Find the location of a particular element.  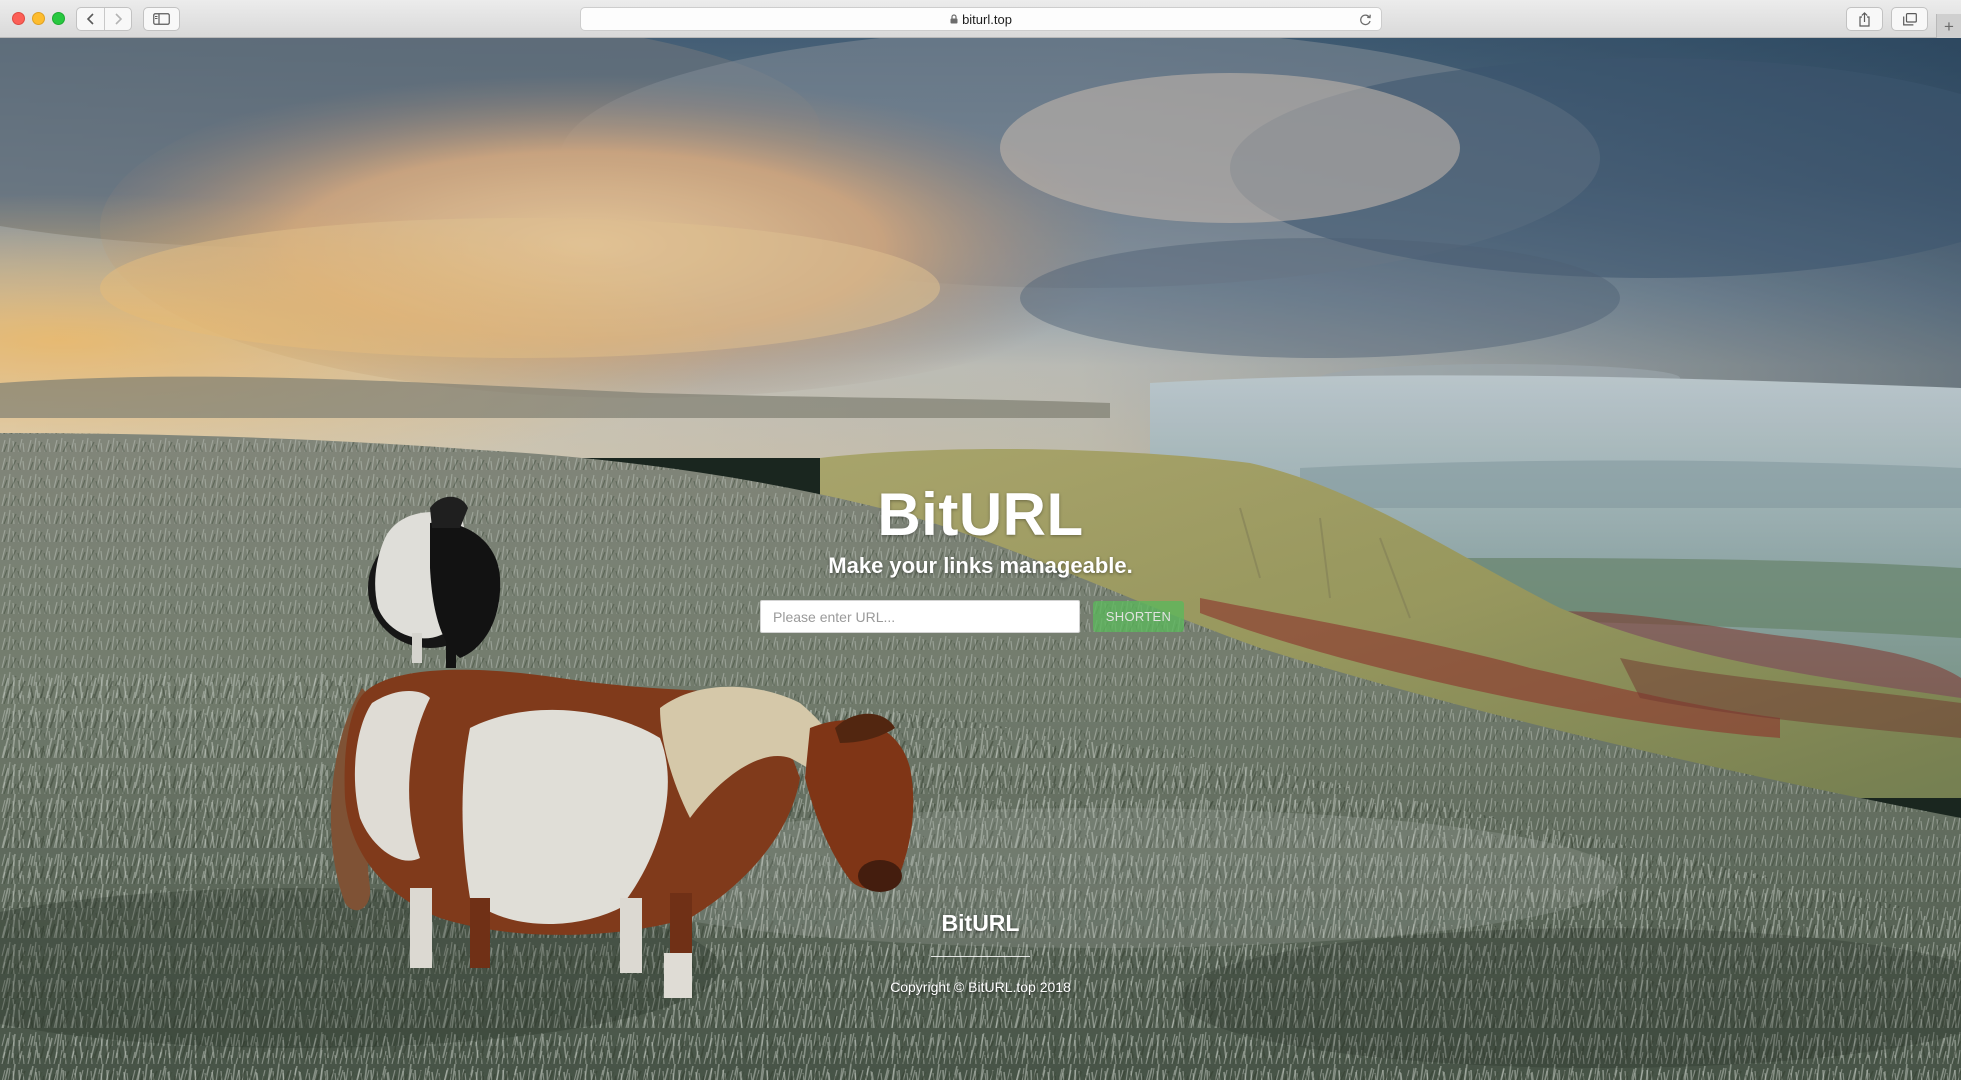

address-url: biturl.top is located at coordinates (987, 19).